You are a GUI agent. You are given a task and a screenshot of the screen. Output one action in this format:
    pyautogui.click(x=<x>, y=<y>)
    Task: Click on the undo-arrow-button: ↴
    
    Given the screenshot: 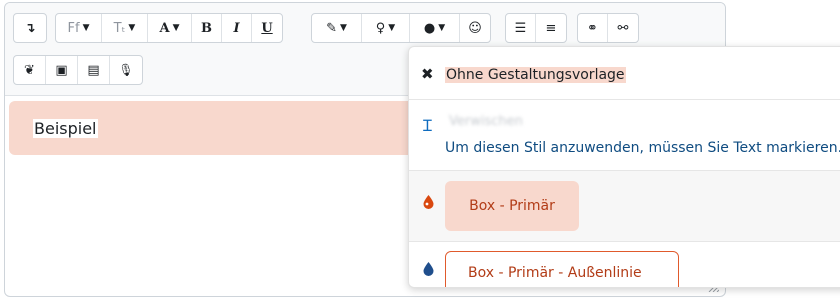 What is the action you would take?
    pyautogui.click(x=30, y=28)
    